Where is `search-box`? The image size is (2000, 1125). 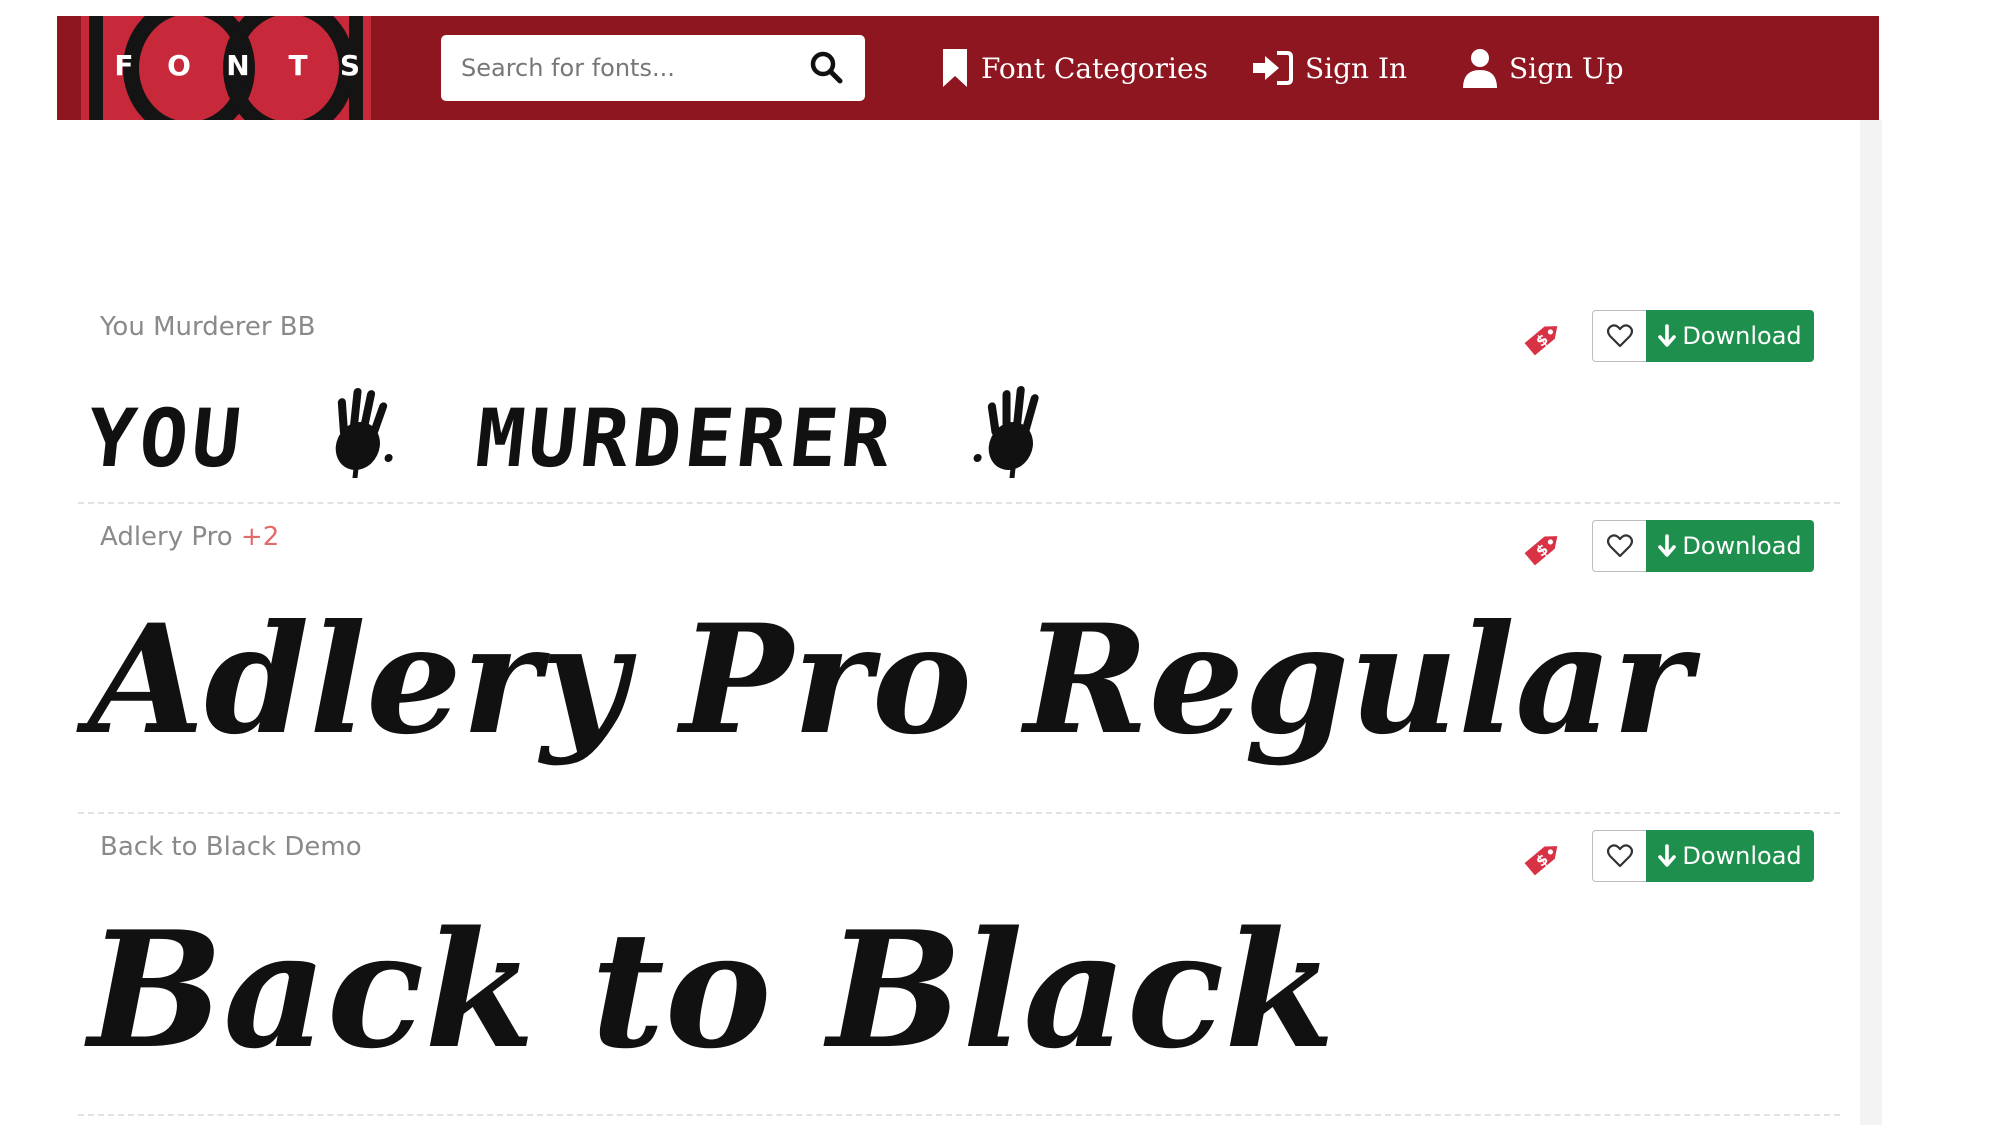
search-box is located at coordinates (653, 68).